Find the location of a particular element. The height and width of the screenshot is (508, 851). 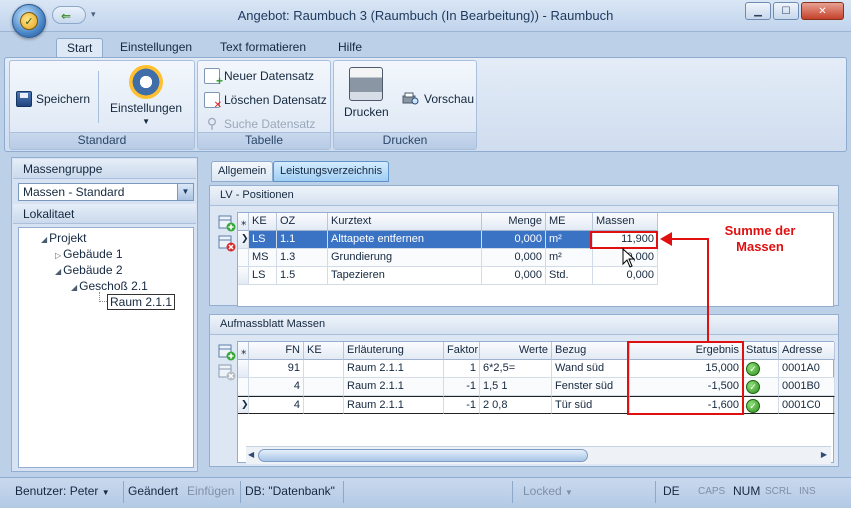

tab-start: Start is located at coordinates (80, 48).